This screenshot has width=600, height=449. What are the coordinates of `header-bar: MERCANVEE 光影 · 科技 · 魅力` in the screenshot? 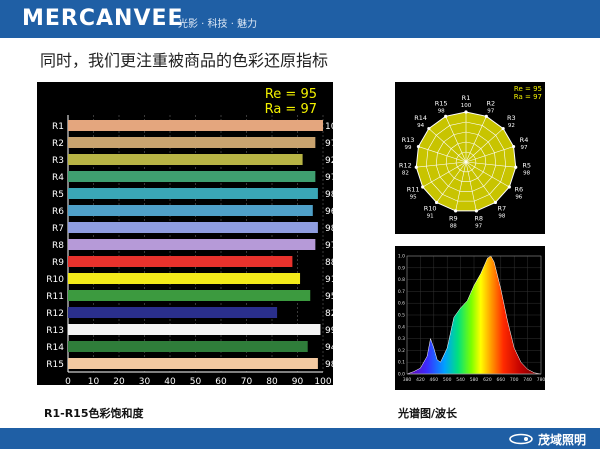 It's located at (300, 19).